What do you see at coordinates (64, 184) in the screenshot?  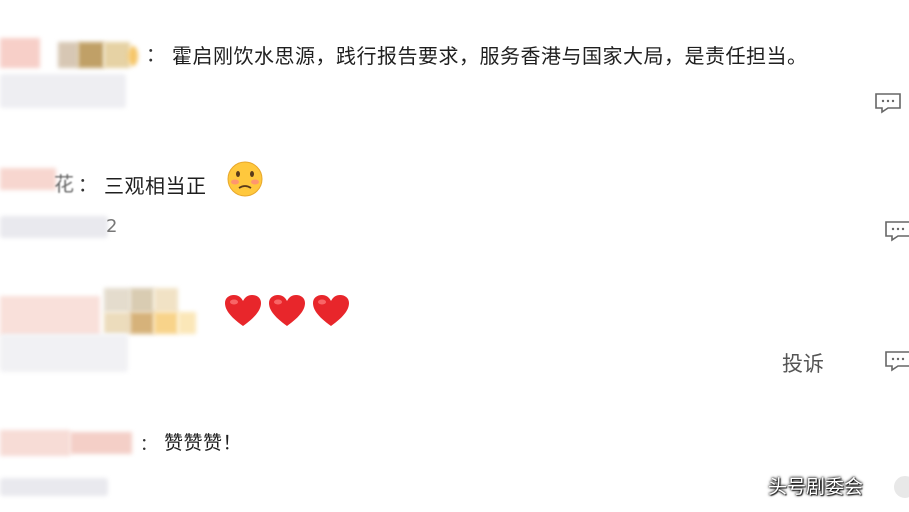 I see `username-tail: 花` at bounding box center [64, 184].